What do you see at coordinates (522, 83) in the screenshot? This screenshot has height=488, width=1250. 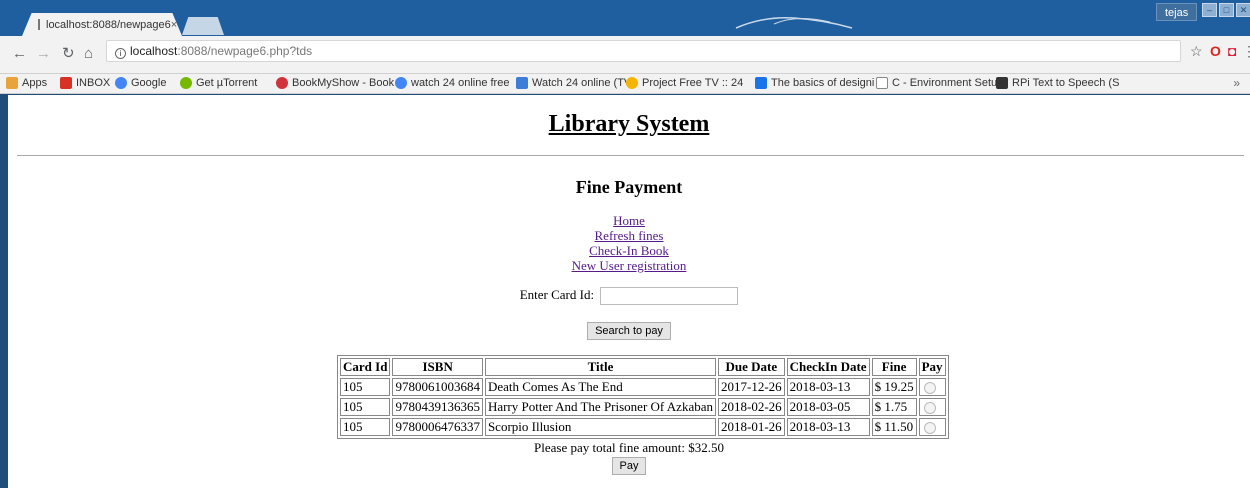 I see `tv-icon` at bounding box center [522, 83].